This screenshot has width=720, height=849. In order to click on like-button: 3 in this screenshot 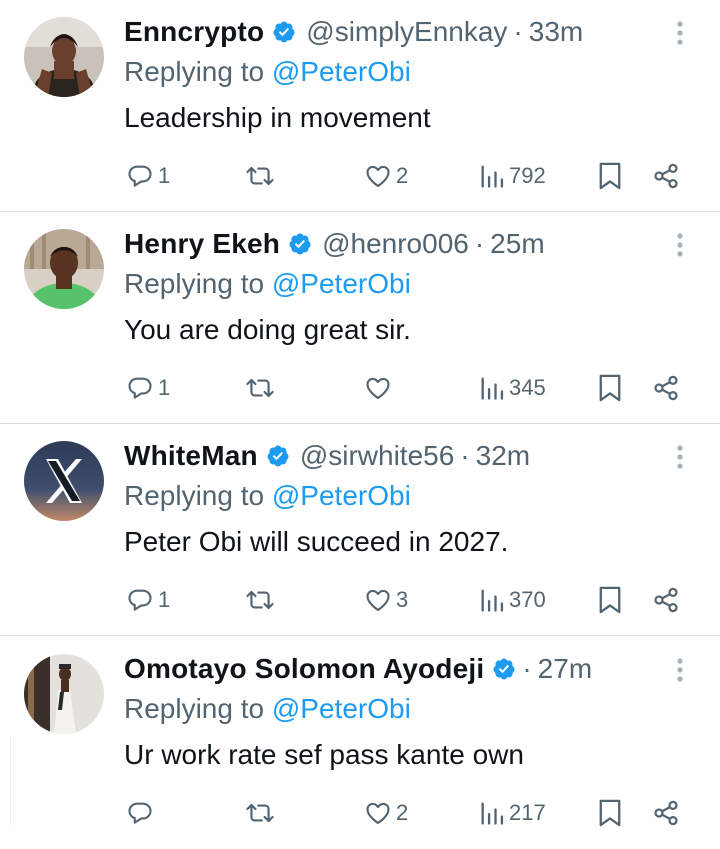, I will do `click(386, 600)`.